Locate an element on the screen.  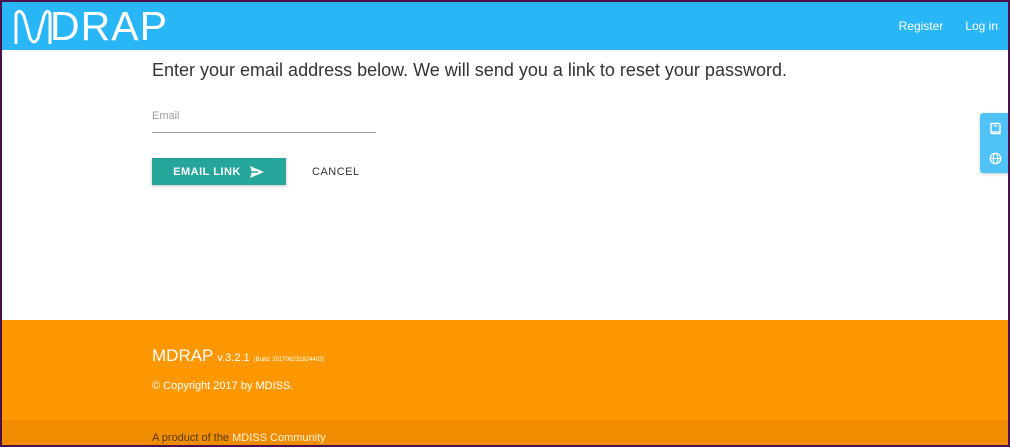
email-link-label: EMAIL LINK is located at coordinates (207, 171).